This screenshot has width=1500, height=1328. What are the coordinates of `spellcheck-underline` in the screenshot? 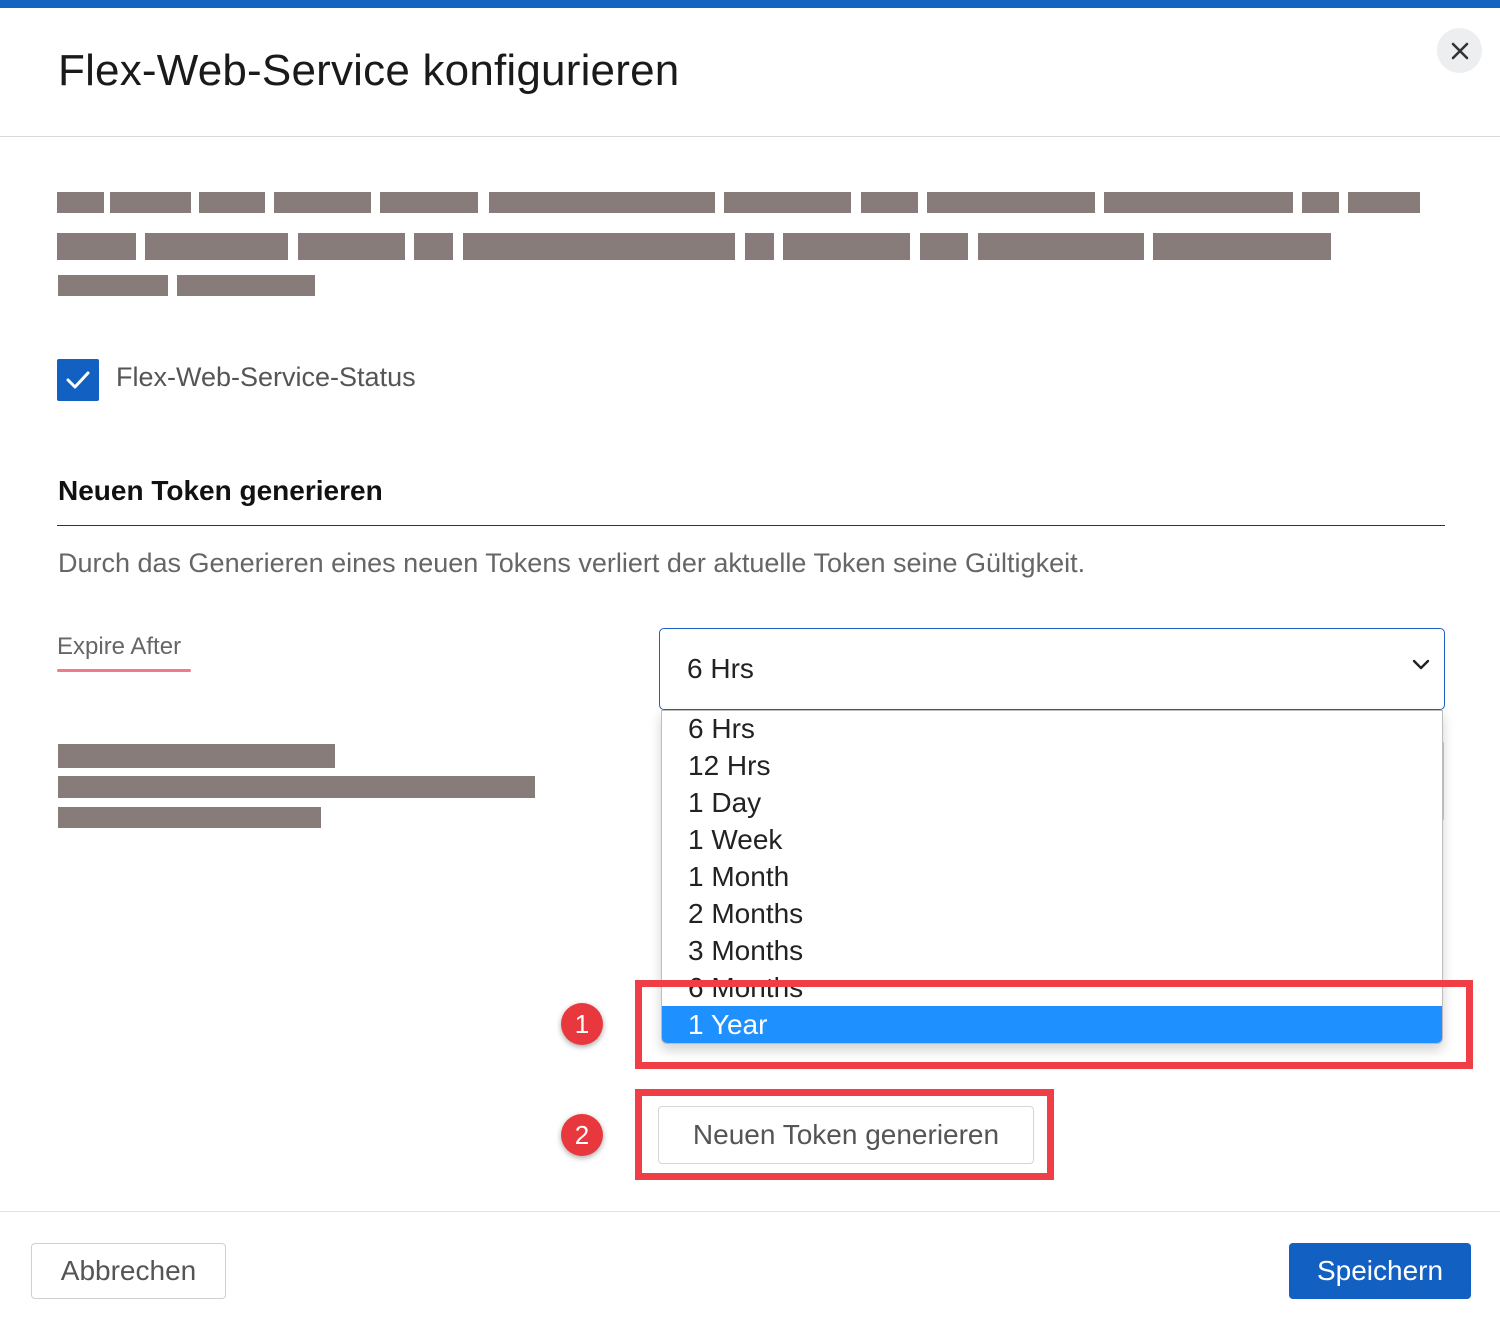 It's located at (124, 670).